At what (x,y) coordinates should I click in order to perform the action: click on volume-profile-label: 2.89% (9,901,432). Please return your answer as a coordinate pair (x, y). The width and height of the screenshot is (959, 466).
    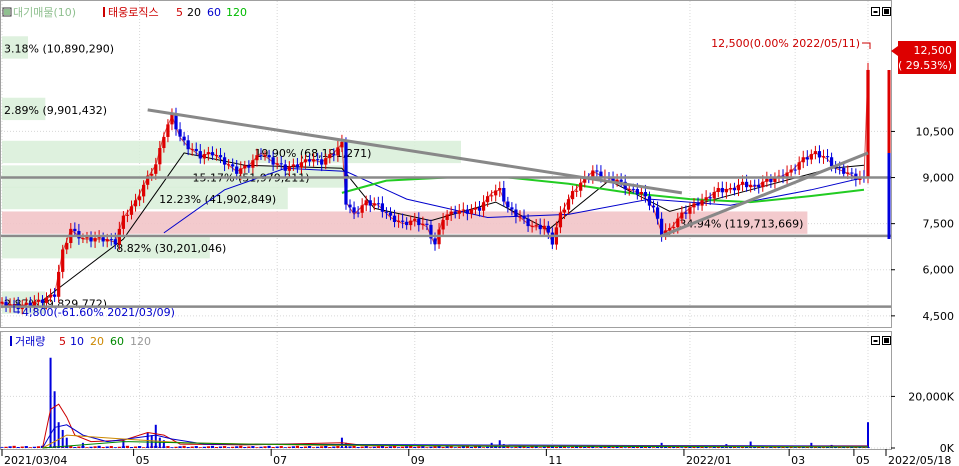
    Looking at the image, I should click on (55, 110).